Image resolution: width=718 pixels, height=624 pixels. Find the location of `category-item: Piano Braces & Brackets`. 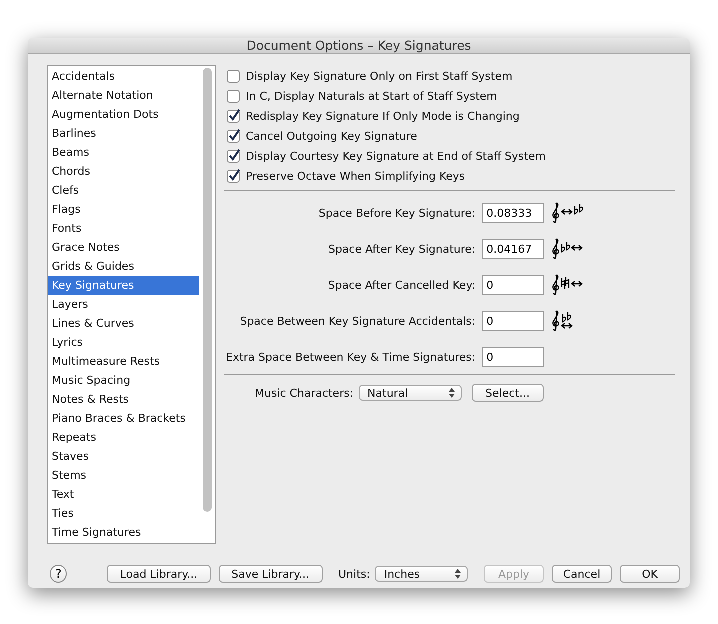

category-item: Piano Braces & Brackets is located at coordinates (123, 418).